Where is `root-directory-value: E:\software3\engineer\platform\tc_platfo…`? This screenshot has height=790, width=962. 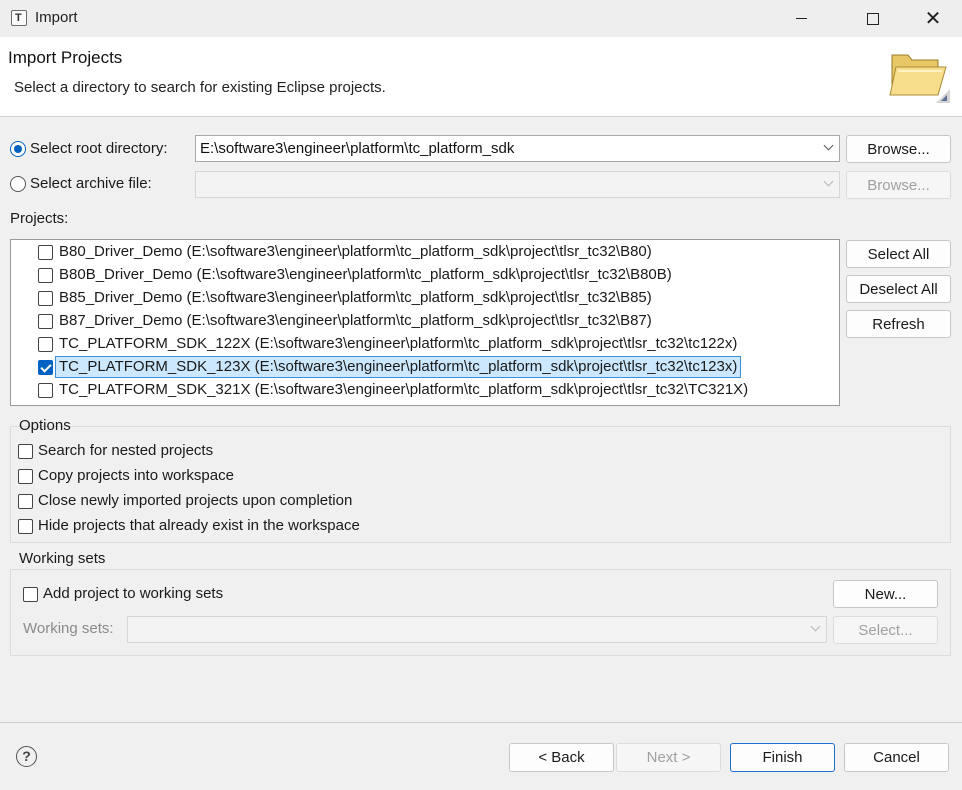
root-directory-value: E:\software3\engineer\platform\tc_platfo… is located at coordinates (357, 148).